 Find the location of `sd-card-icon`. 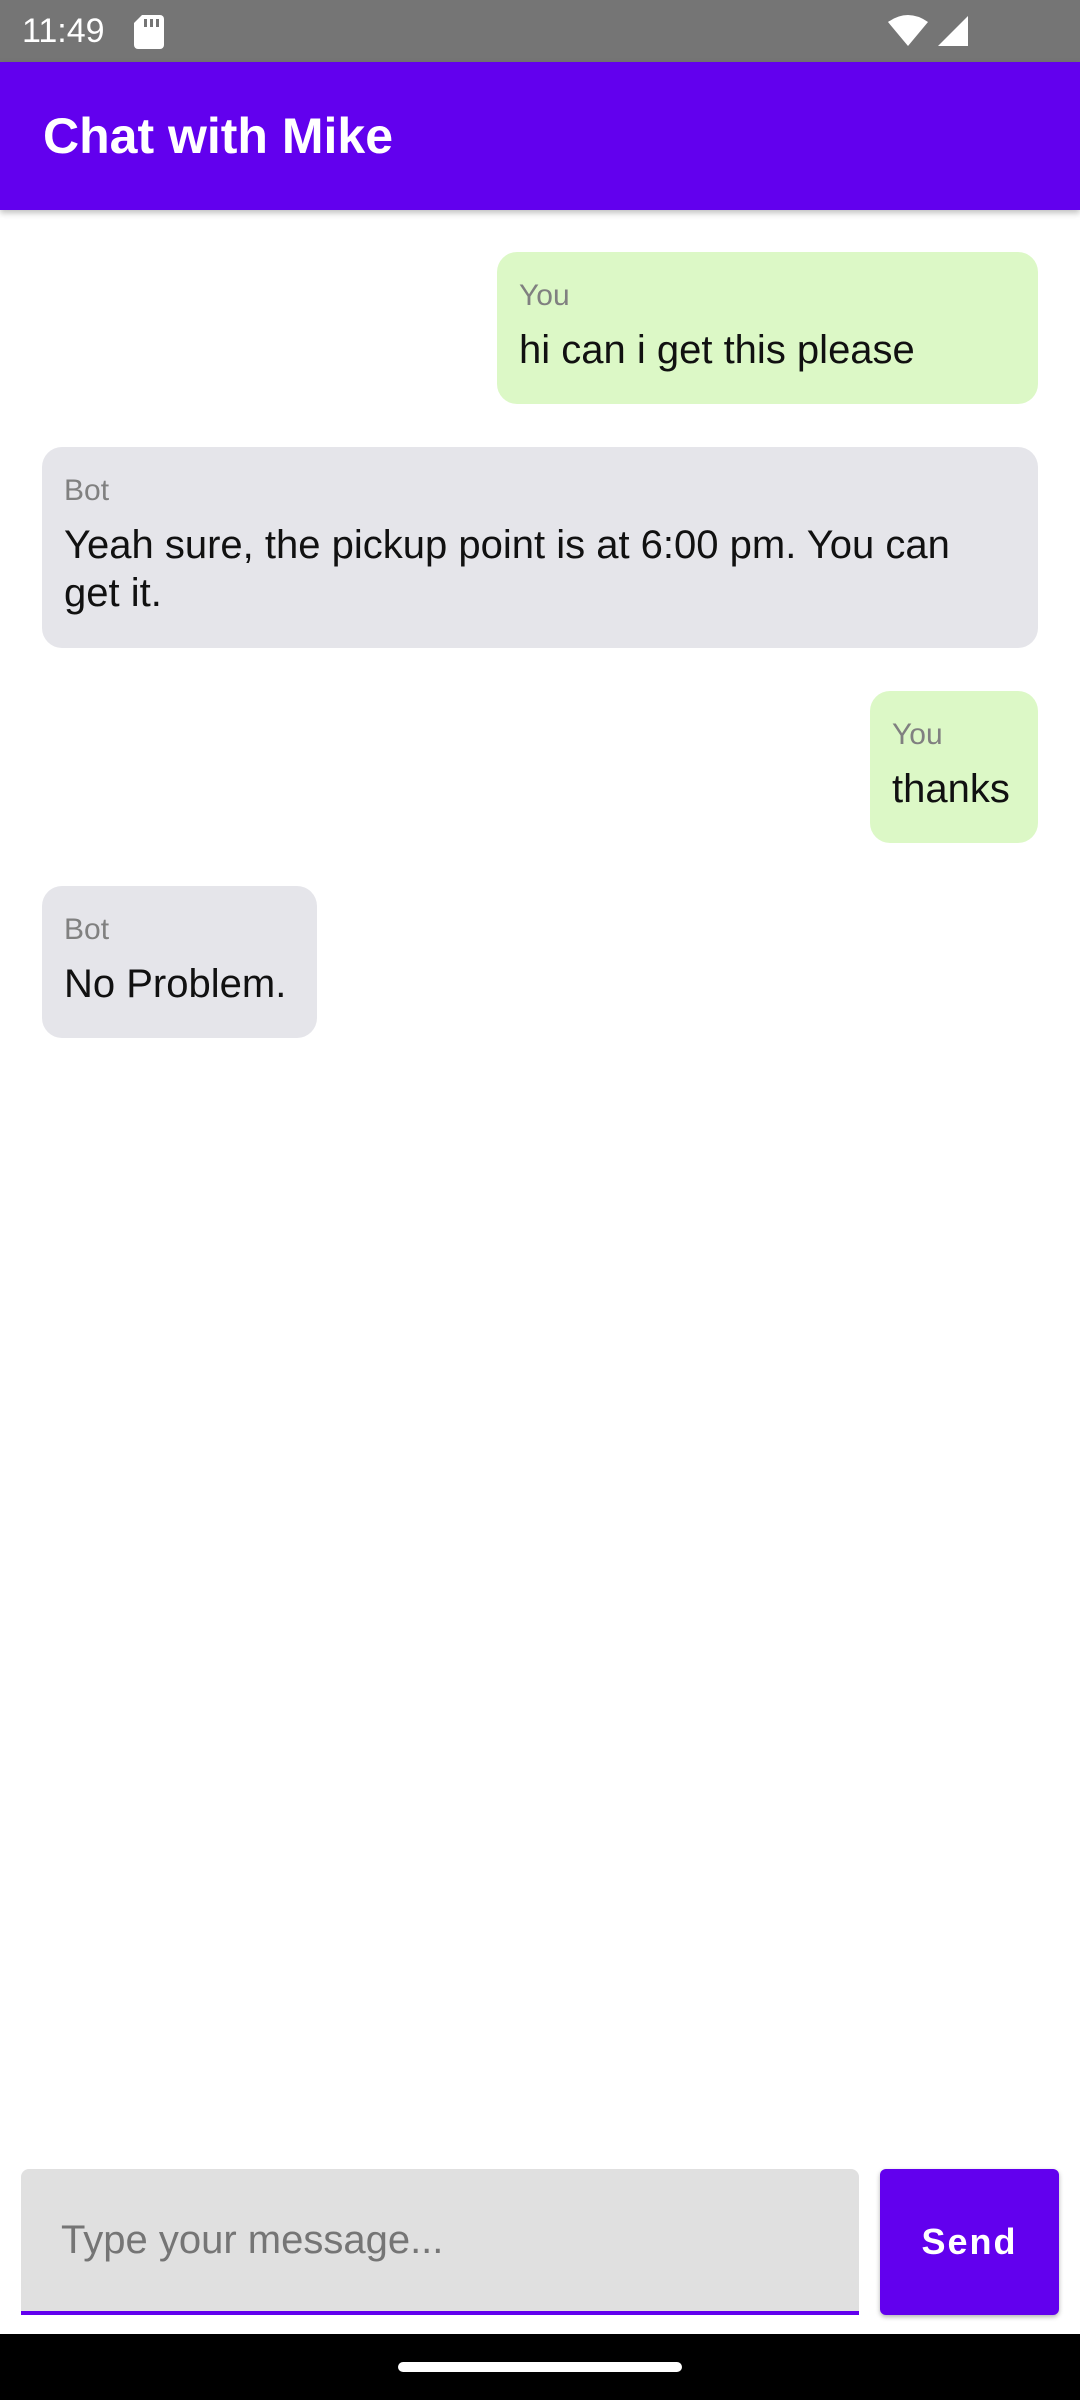

sd-card-icon is located at coordinates (149, 32).